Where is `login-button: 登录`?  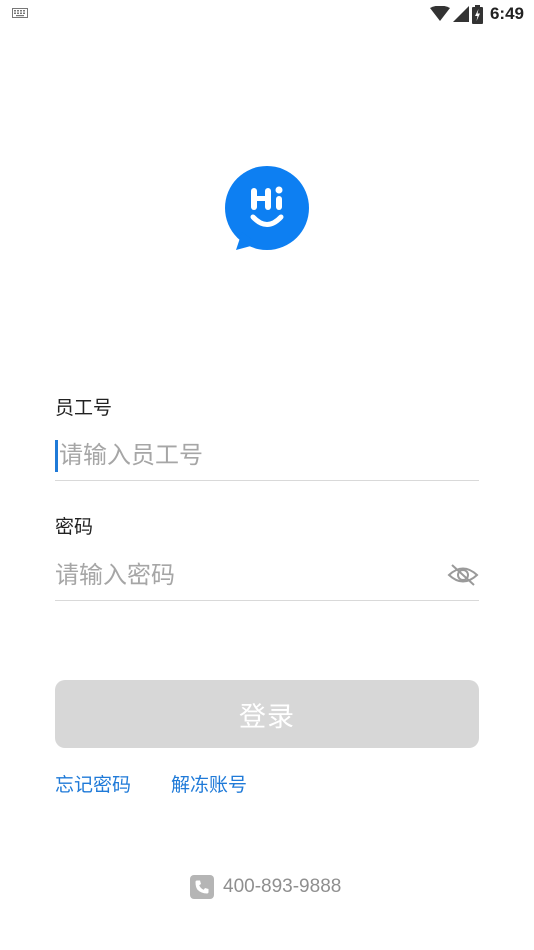 login-button: 登录 is located at coordinates (267, 714).